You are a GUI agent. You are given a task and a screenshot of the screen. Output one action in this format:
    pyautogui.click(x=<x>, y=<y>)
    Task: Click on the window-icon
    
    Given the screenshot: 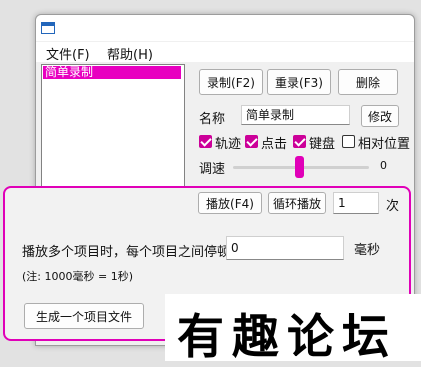 What is the action you would take?
    pyautogui.click(x=48, y=28)
    